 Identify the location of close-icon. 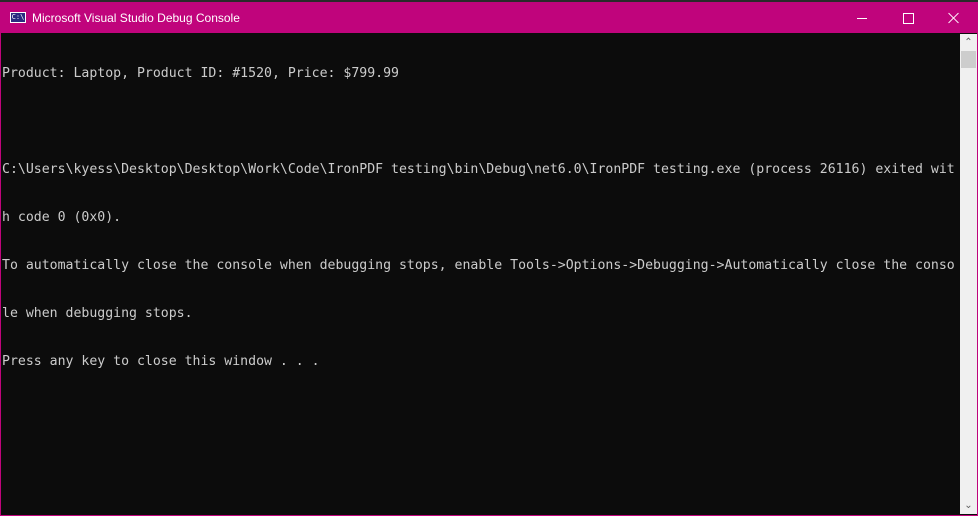
(954, 18).